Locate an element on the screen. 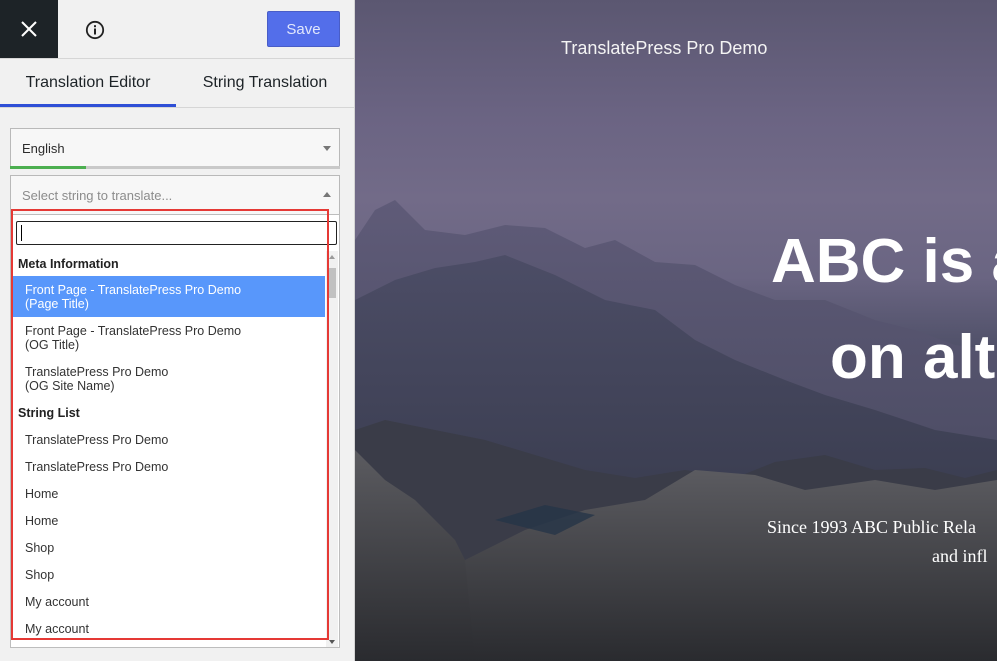 This screenshot has height=661, width=997. info-icon is located at coordinates (95, 30).